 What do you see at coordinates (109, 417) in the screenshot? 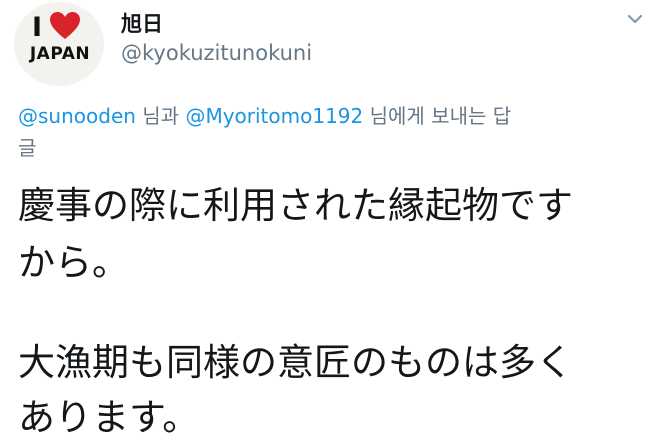
I see `tweet-text-line: あります。` at bounding box center [109, 417].